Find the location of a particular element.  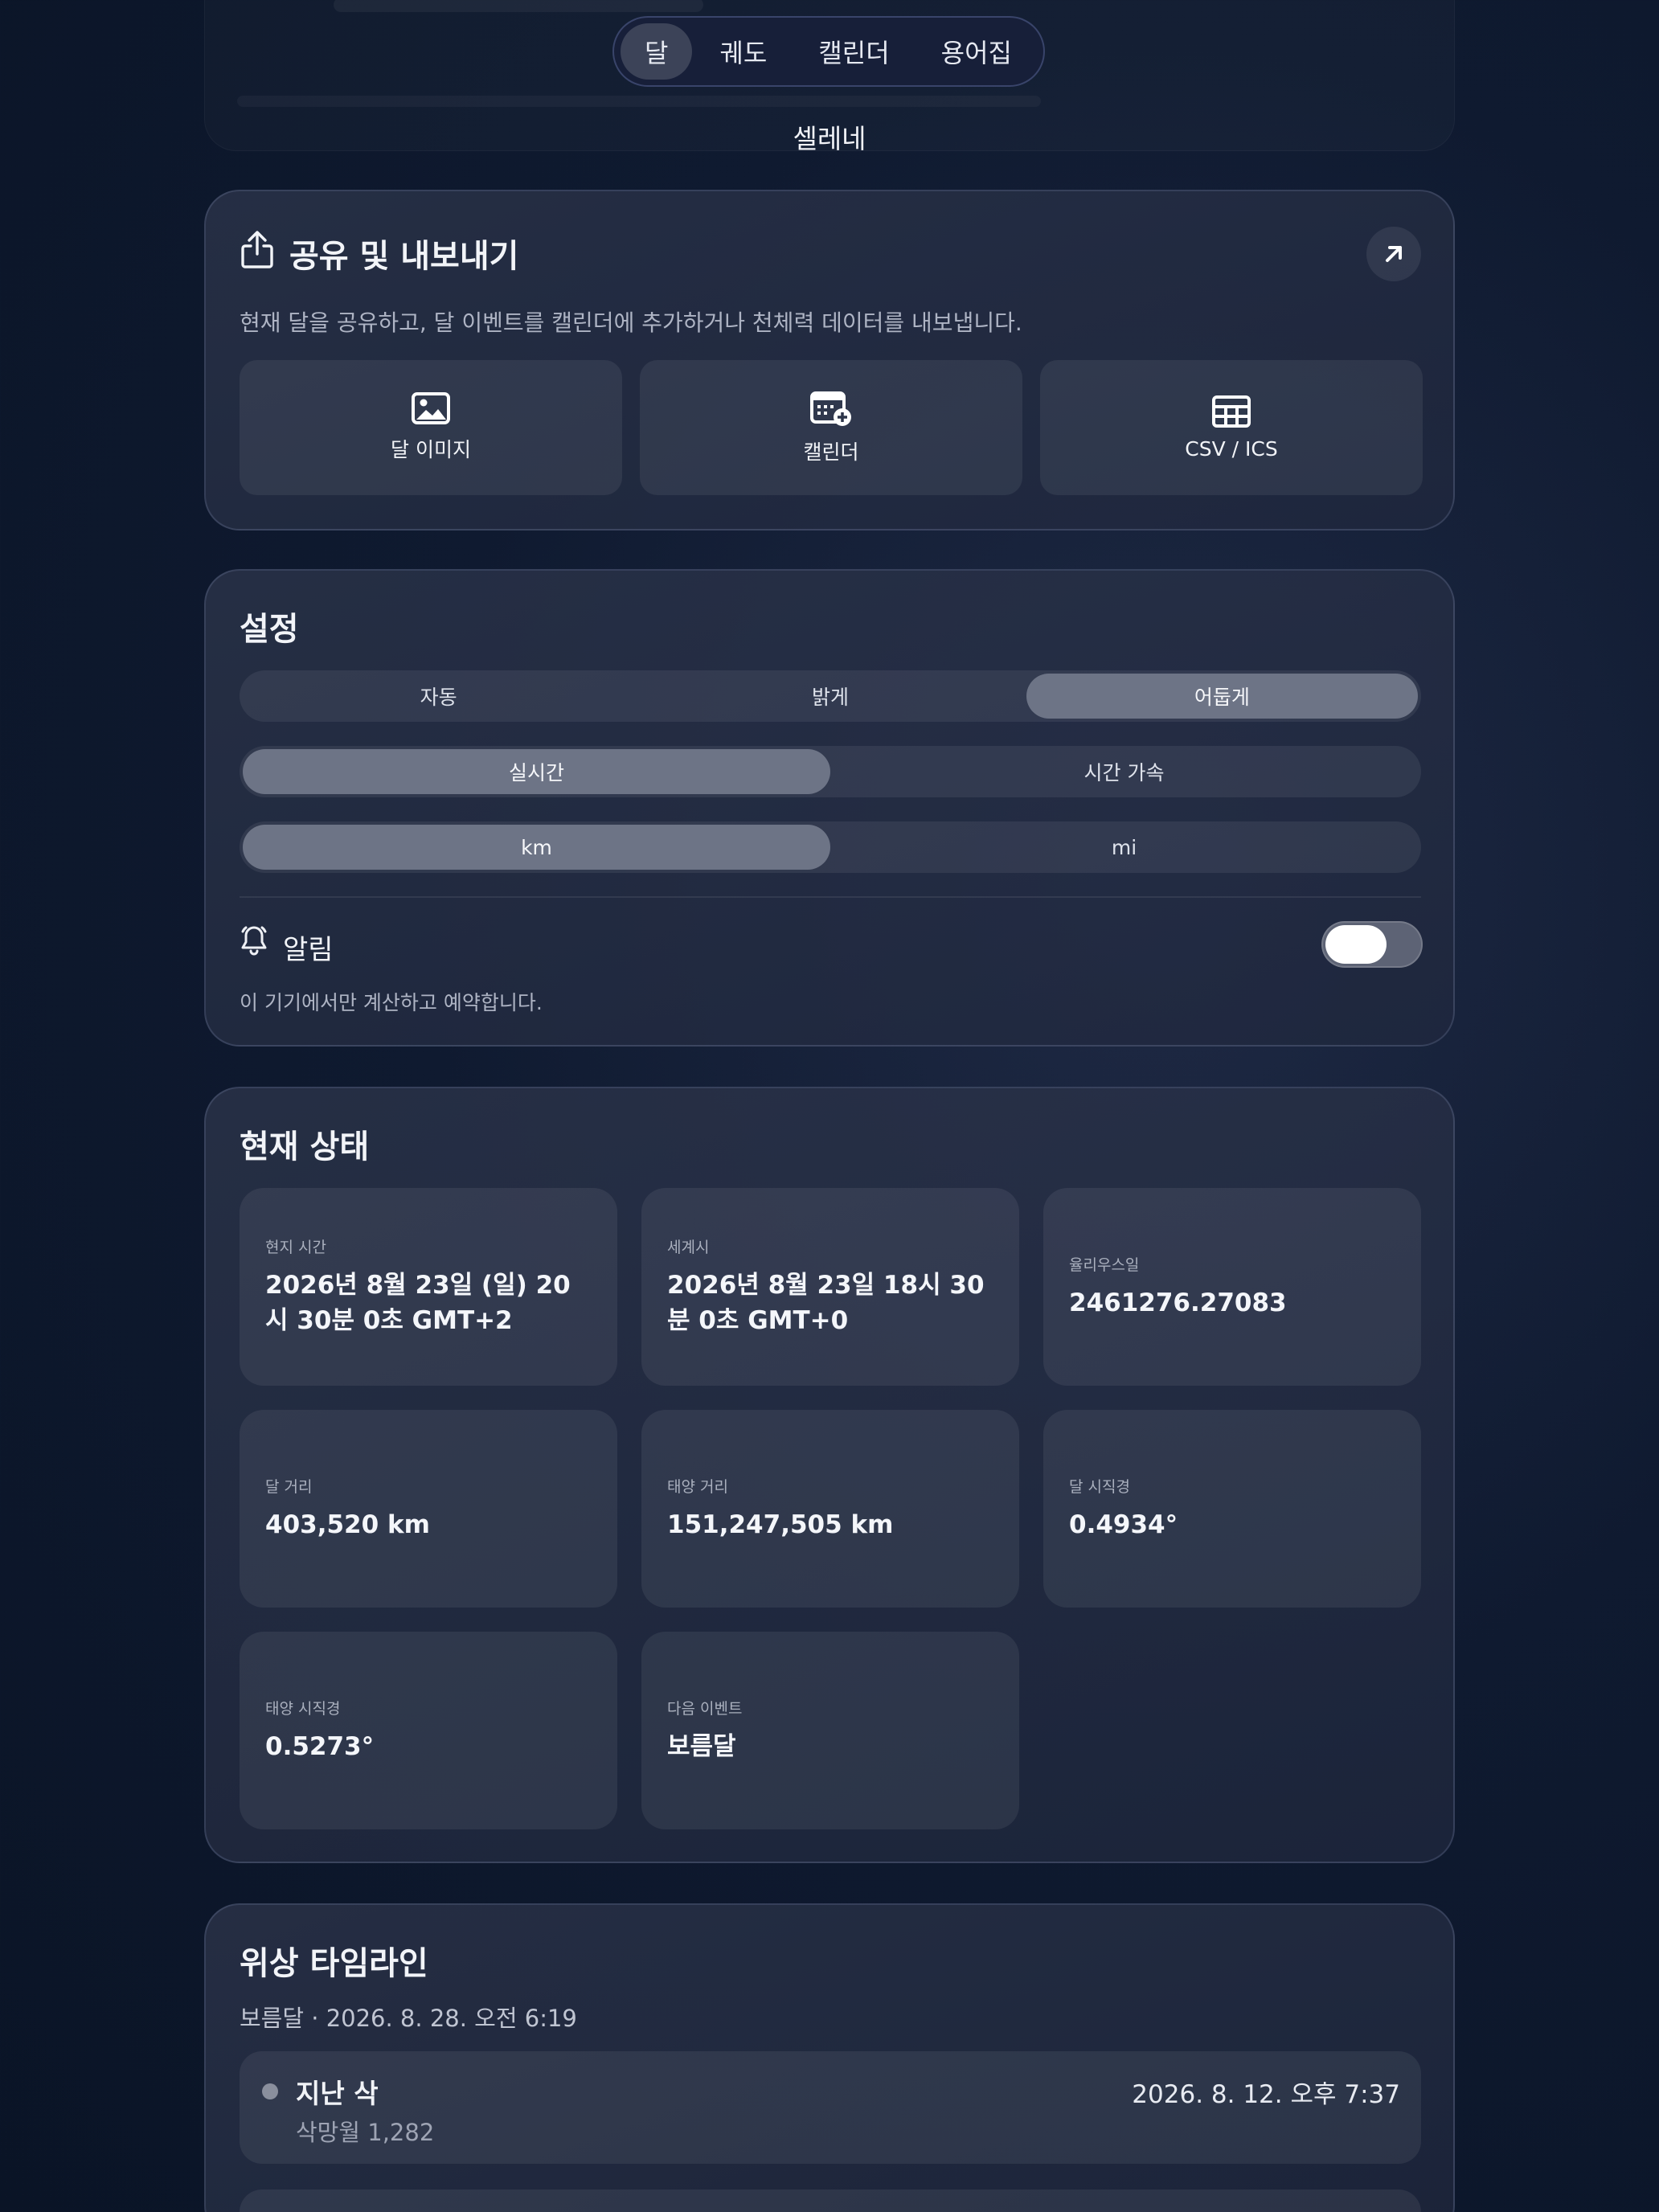

stat-label: 태양 거리 is located at coordinates (697, 1486).